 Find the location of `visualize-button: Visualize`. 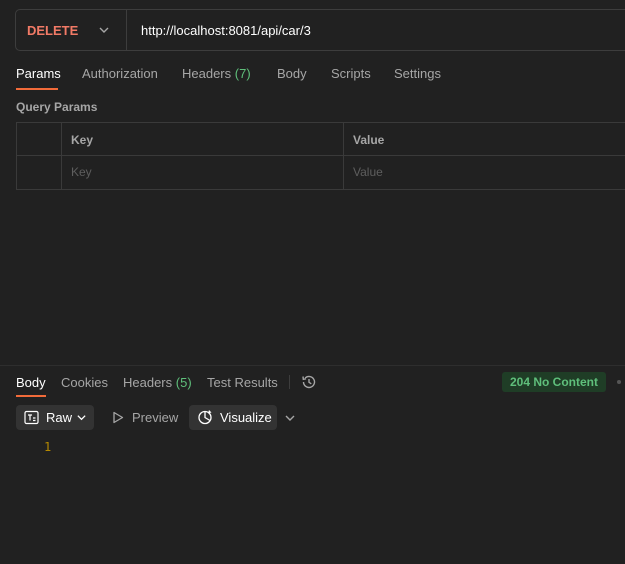

visualize-button: Visualize is located at coordinates (233, 417).